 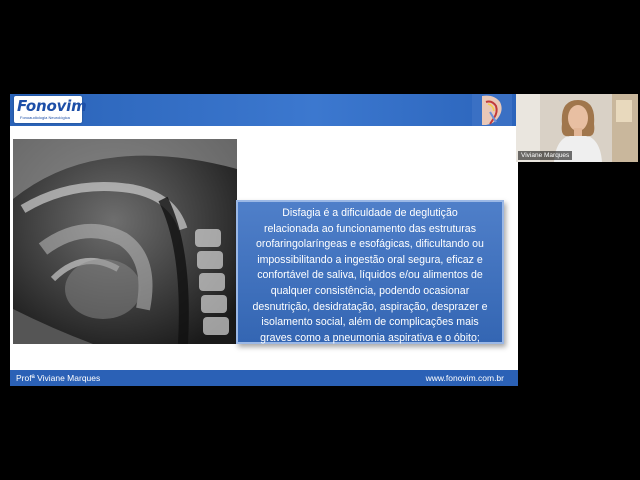 I want to click on presenter-credit: Profª Viviane Marques, so click(x=58, y=378).